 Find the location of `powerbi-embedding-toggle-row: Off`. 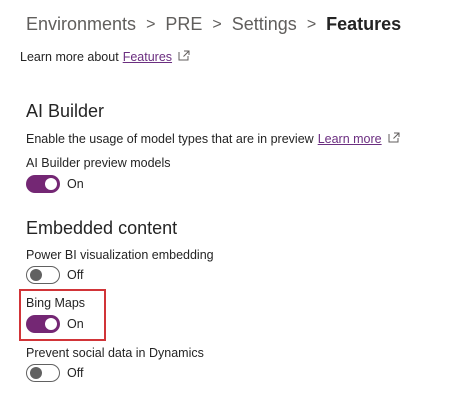

powerbi-embedding-toggle-row: Off is located at coordinates (54, 275).